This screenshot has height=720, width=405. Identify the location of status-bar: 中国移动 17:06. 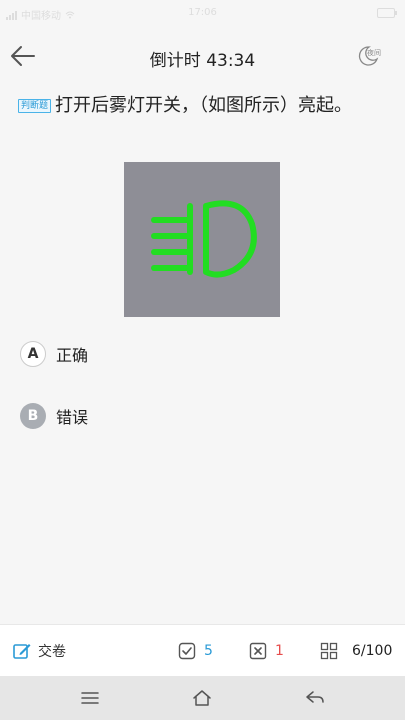
(202, 14).